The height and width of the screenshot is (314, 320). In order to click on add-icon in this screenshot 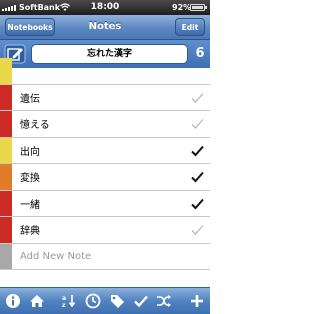, I will do `click(197, 301)`.